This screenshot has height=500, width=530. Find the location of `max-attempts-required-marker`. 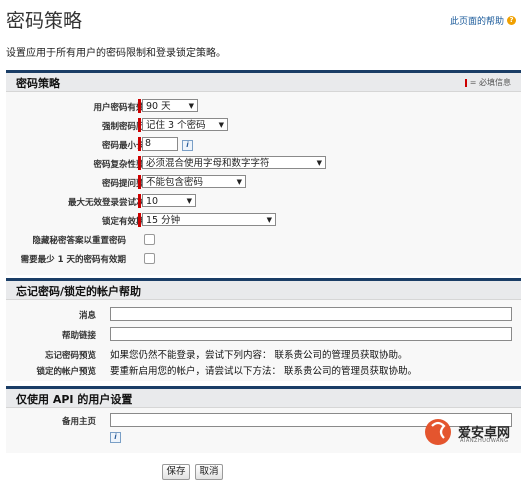

max-attempts-required-marker is located at coordinates (139, 201).